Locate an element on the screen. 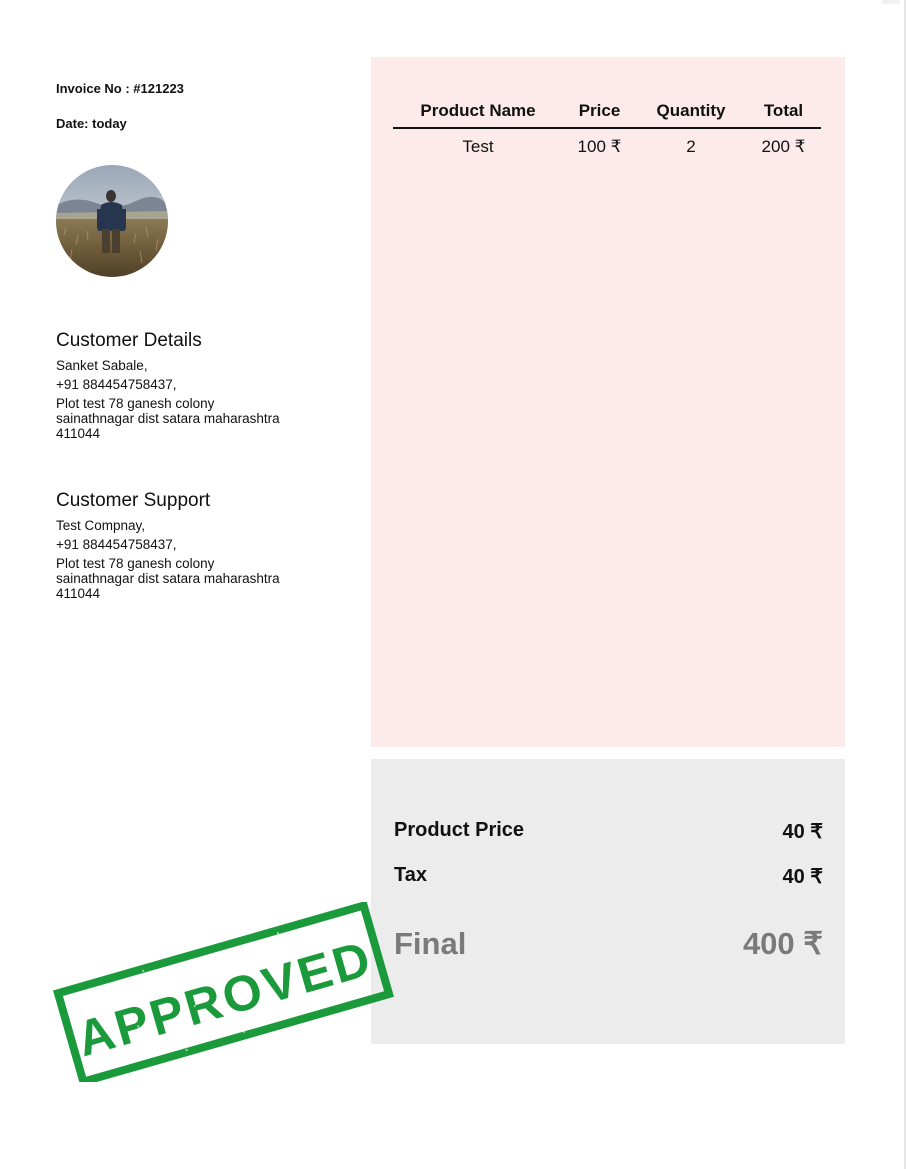 This screenshot has width=906, height=1169. header-total: Total is located at coordinates (783, 113).